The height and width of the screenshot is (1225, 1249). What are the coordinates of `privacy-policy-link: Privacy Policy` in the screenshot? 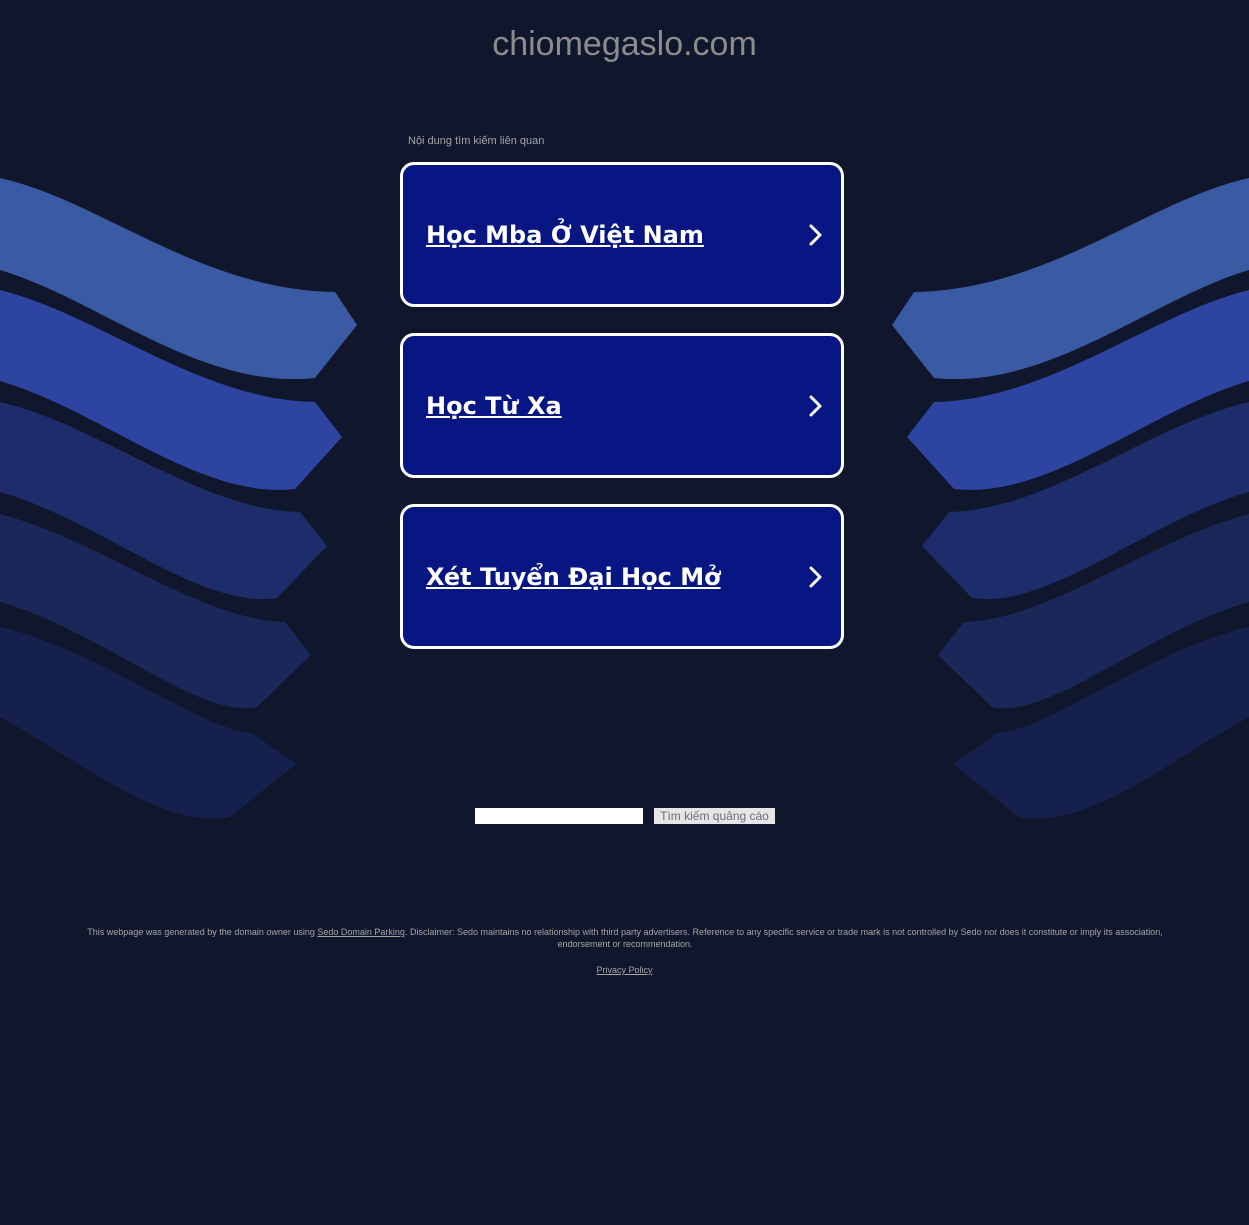 It's located at (624, 970).